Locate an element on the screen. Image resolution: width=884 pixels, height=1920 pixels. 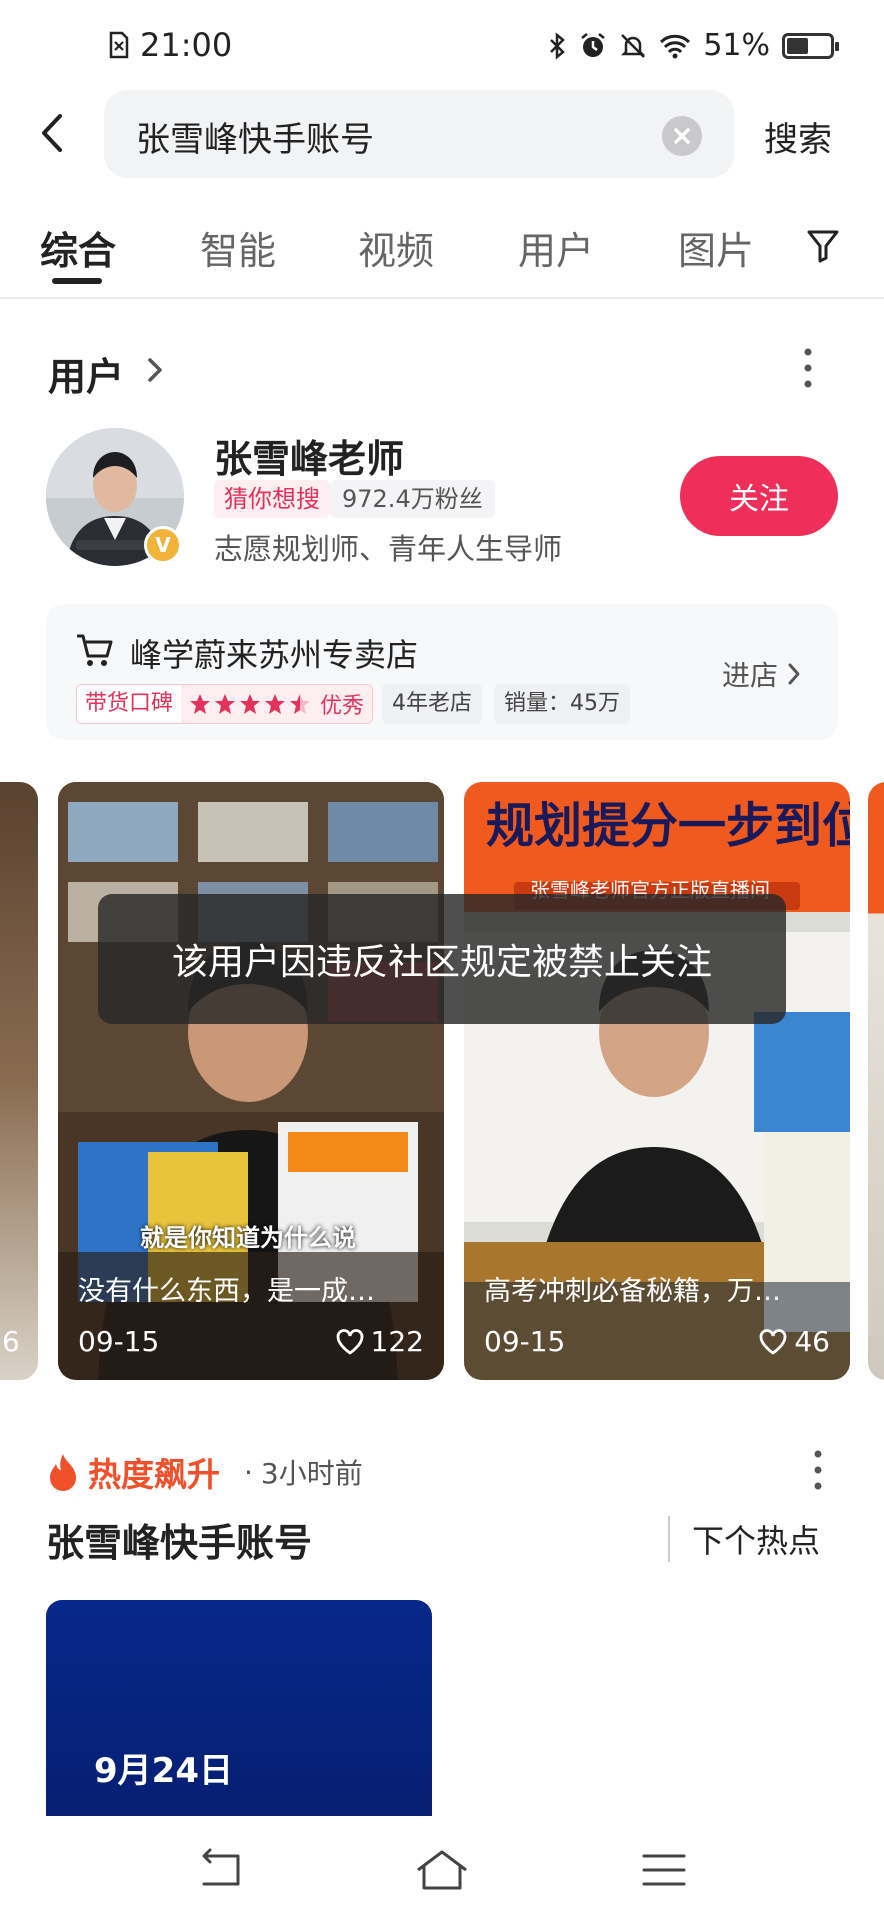
fire-icon is located at coordinates (63, 1472).